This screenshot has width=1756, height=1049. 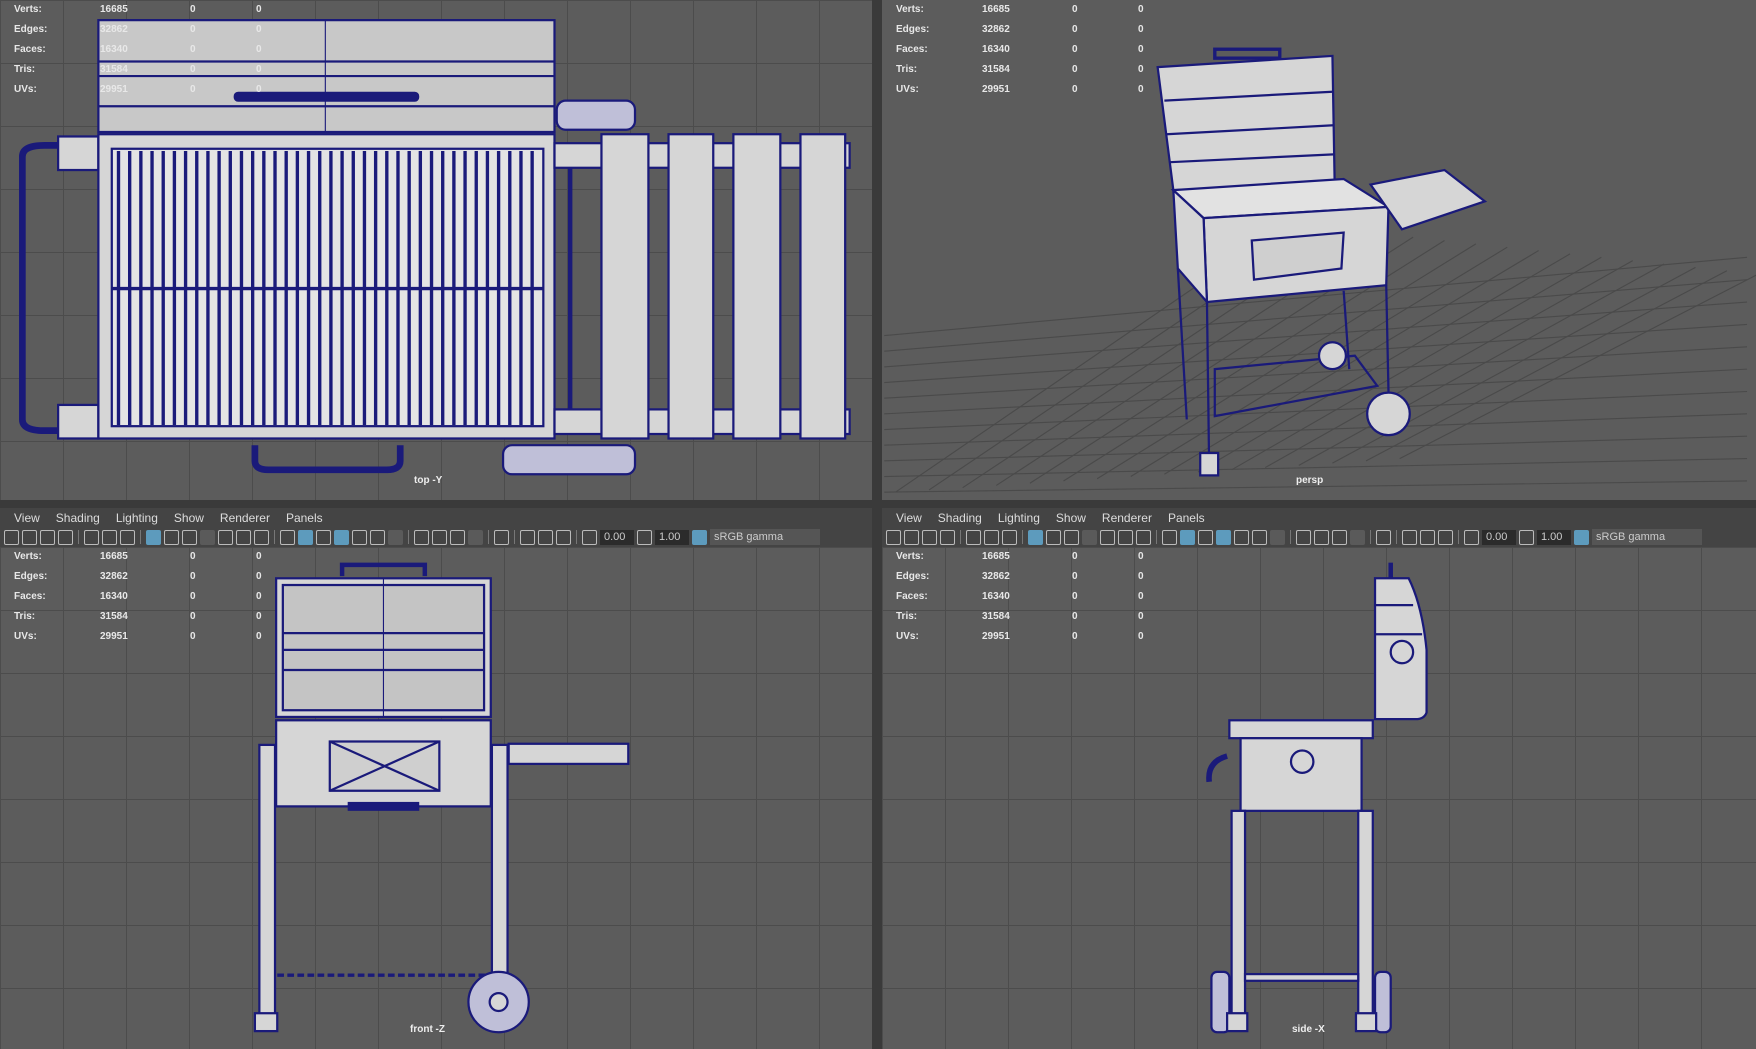 I want to click on panel-menubar: View Shading Lighting Show Renderer Panels, so click(x=436, y=518).